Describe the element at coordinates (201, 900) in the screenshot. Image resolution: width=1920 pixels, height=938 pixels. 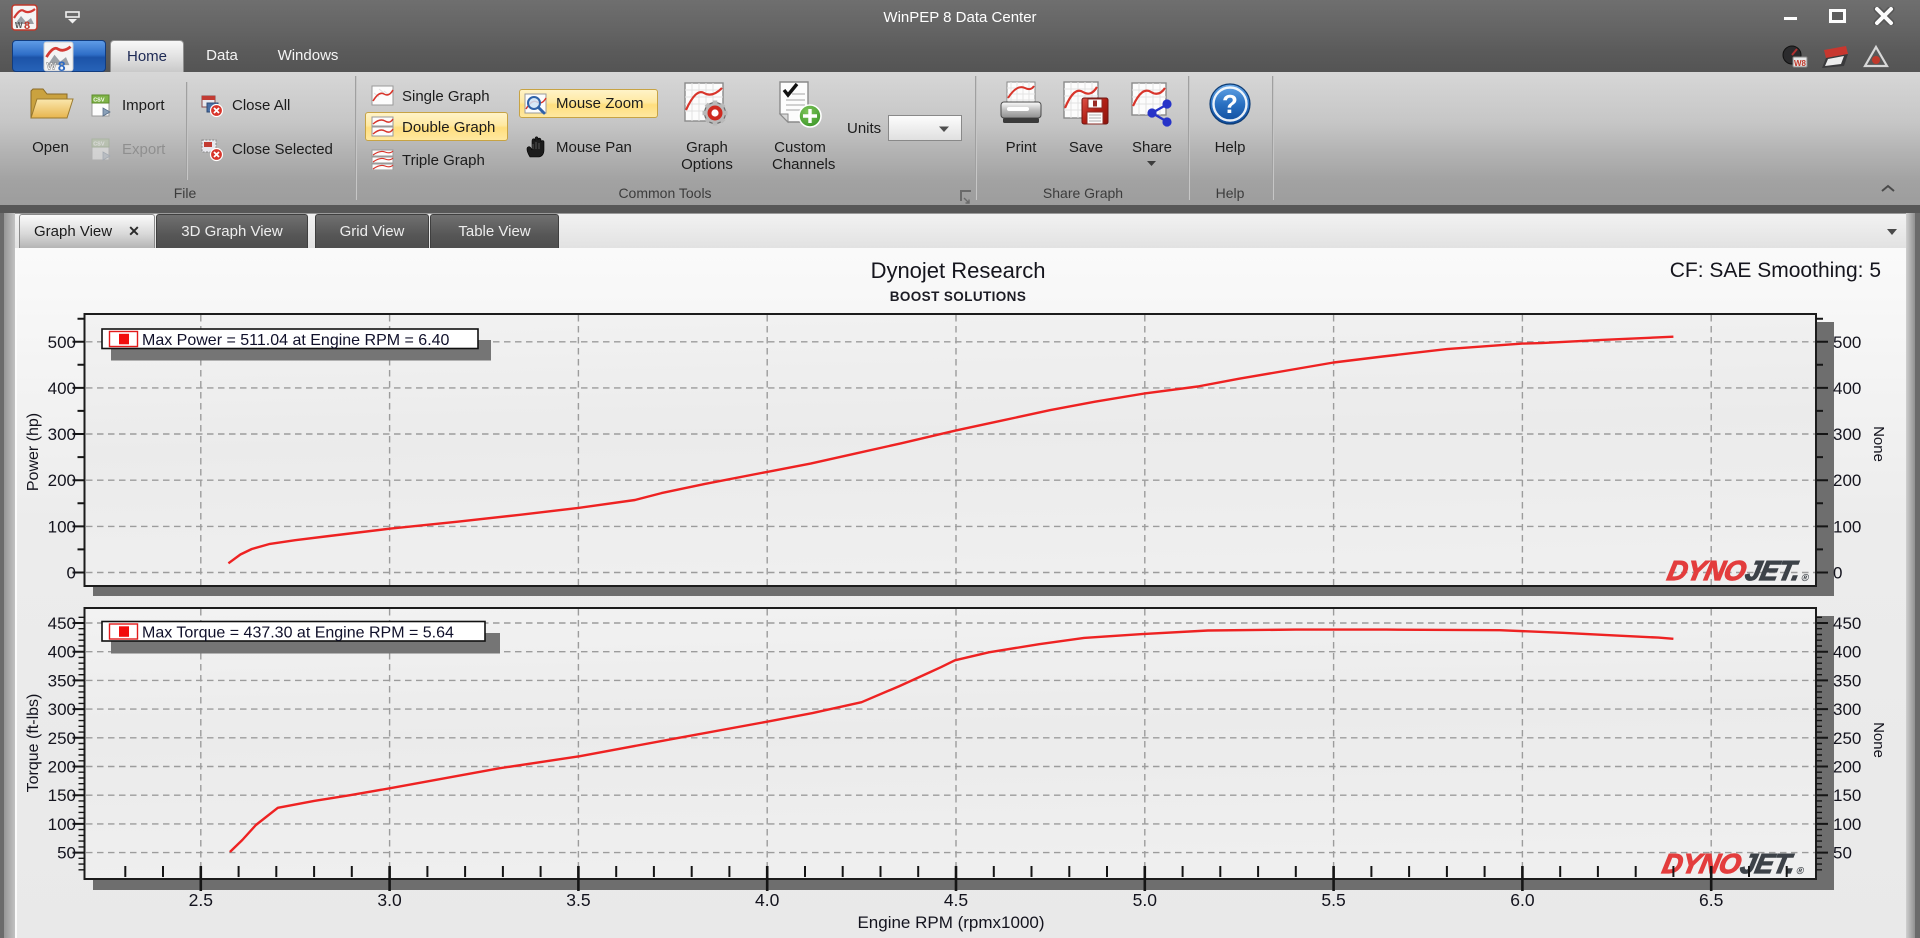
I see `svg-text: 2.5` at that location.